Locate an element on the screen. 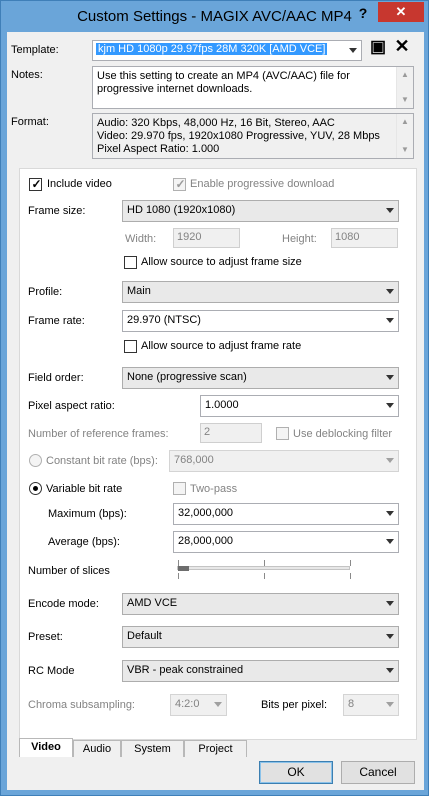 This screenshot has width=429, height=796. tab-project: Project is located at coordinates (215, 748).